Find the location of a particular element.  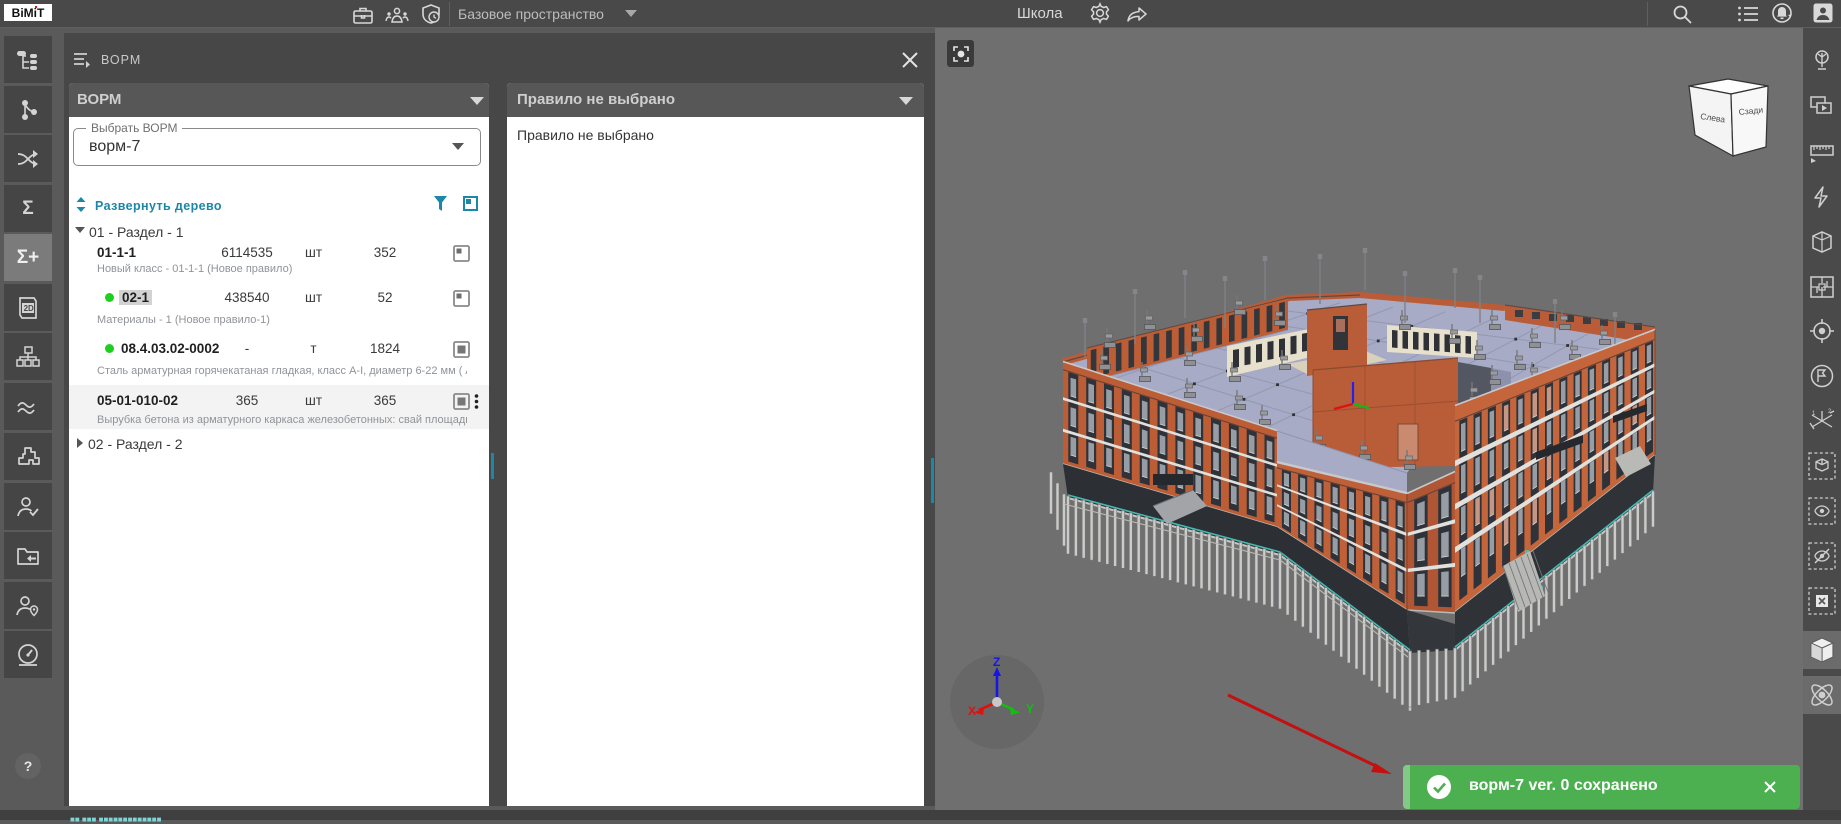

svg-text: Z is located at coordinates (996, 662).